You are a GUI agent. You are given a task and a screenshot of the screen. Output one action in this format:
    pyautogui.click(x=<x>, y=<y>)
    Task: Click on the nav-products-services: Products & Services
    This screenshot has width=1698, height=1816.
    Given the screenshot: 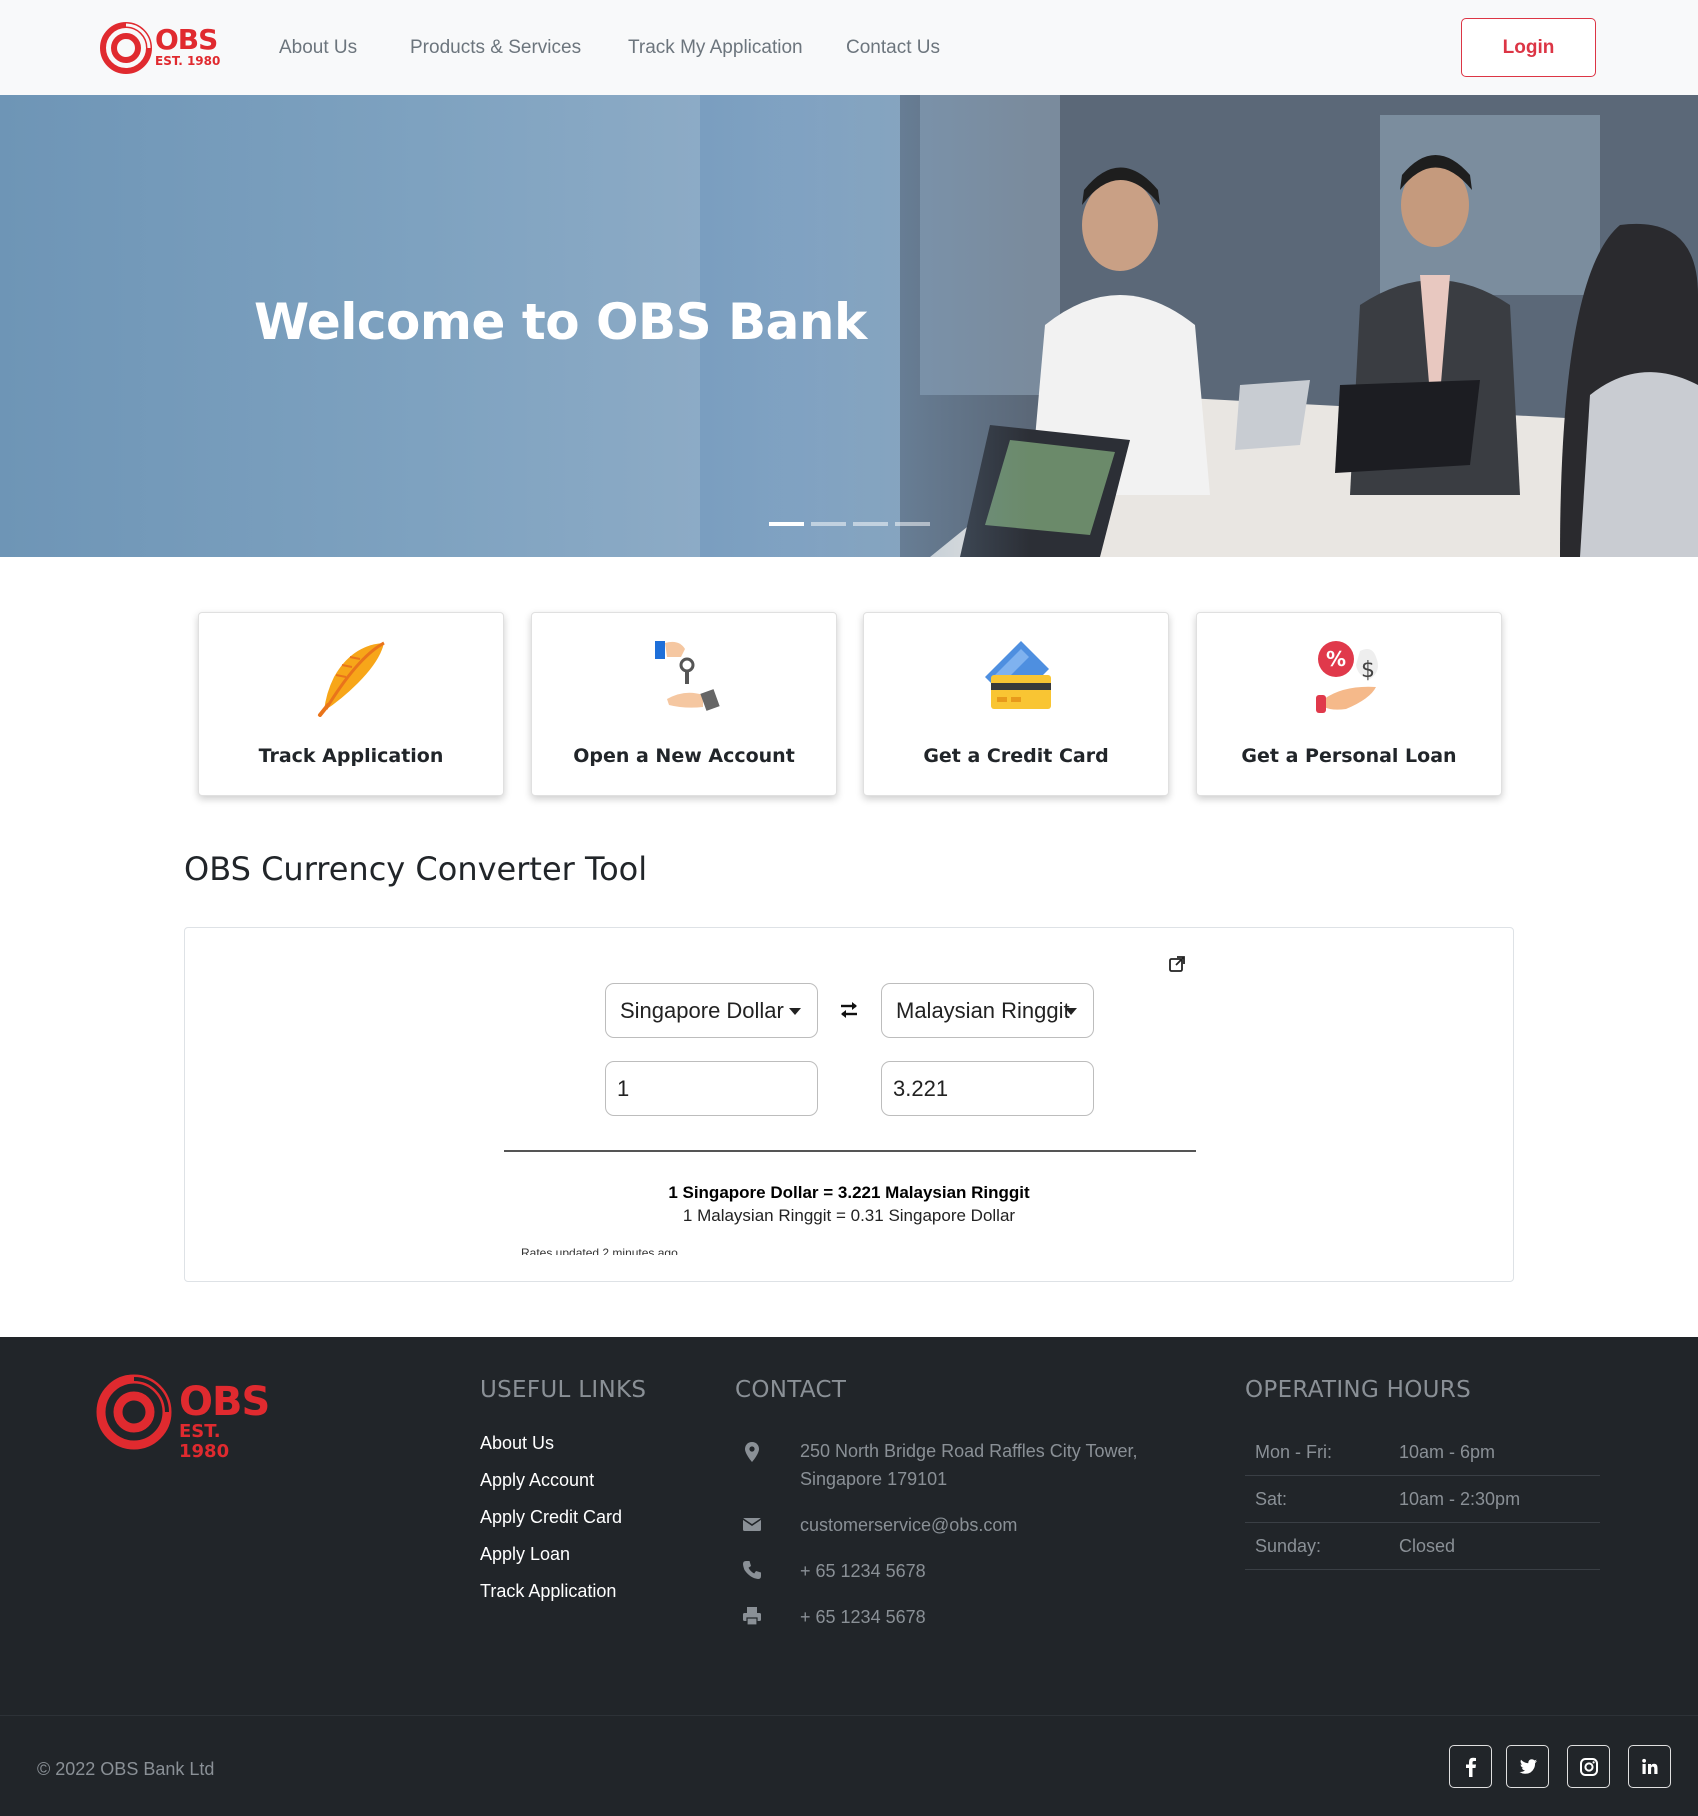 What is the action you would take?
    pyautogui.click(x=495, y=48)
    